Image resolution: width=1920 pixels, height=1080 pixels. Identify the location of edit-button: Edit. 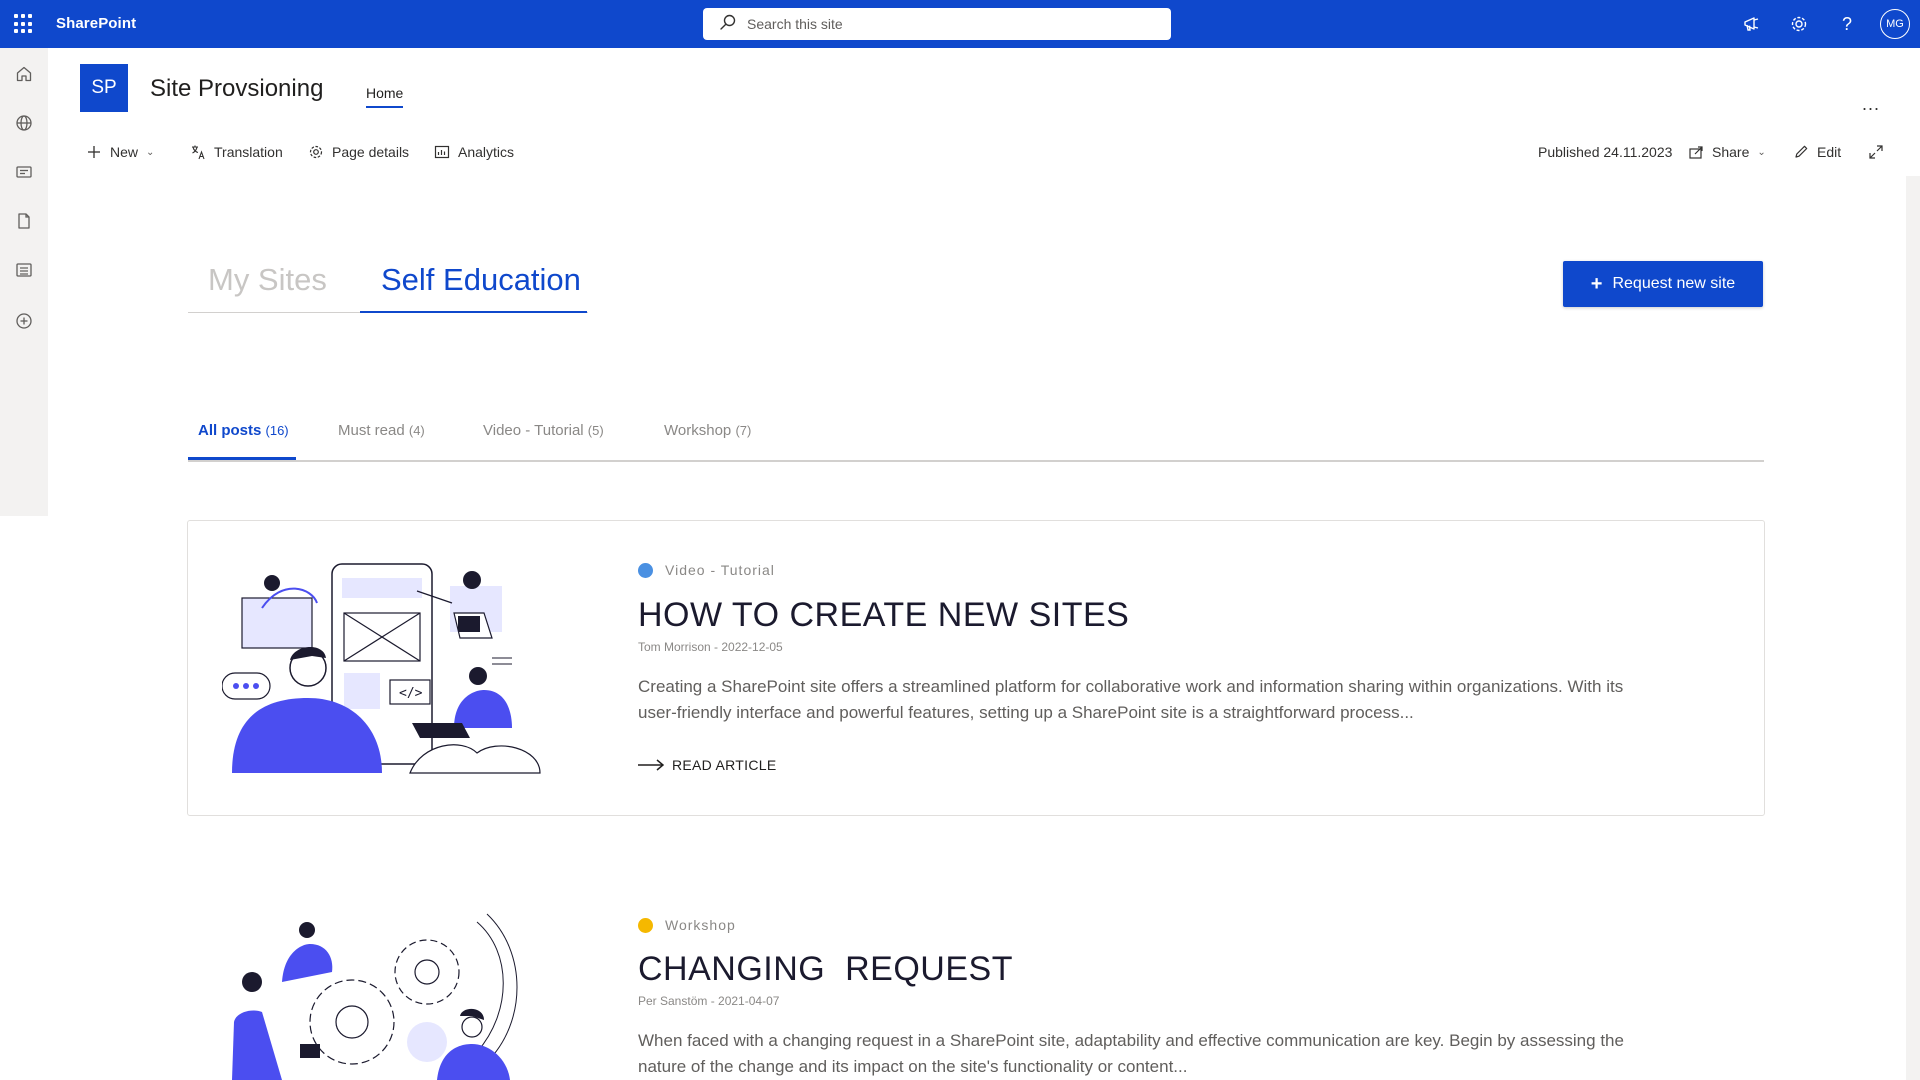
(1817, 152).